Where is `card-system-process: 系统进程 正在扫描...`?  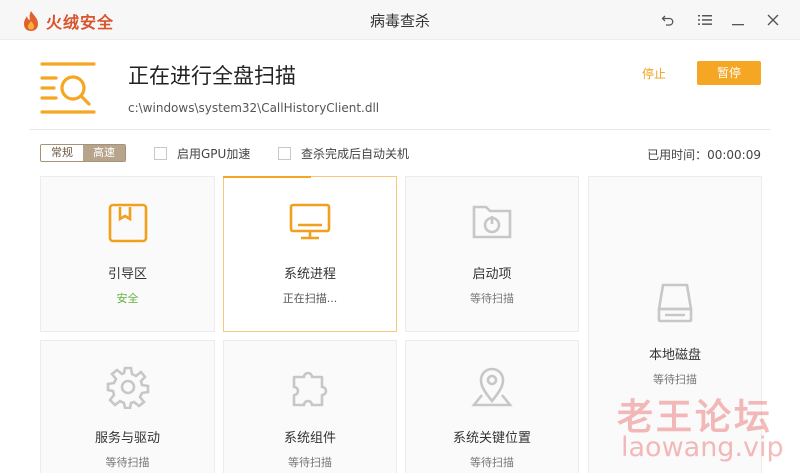 card-system-process: 系统进程 正在扫描... is located at coordinates (310, 254).